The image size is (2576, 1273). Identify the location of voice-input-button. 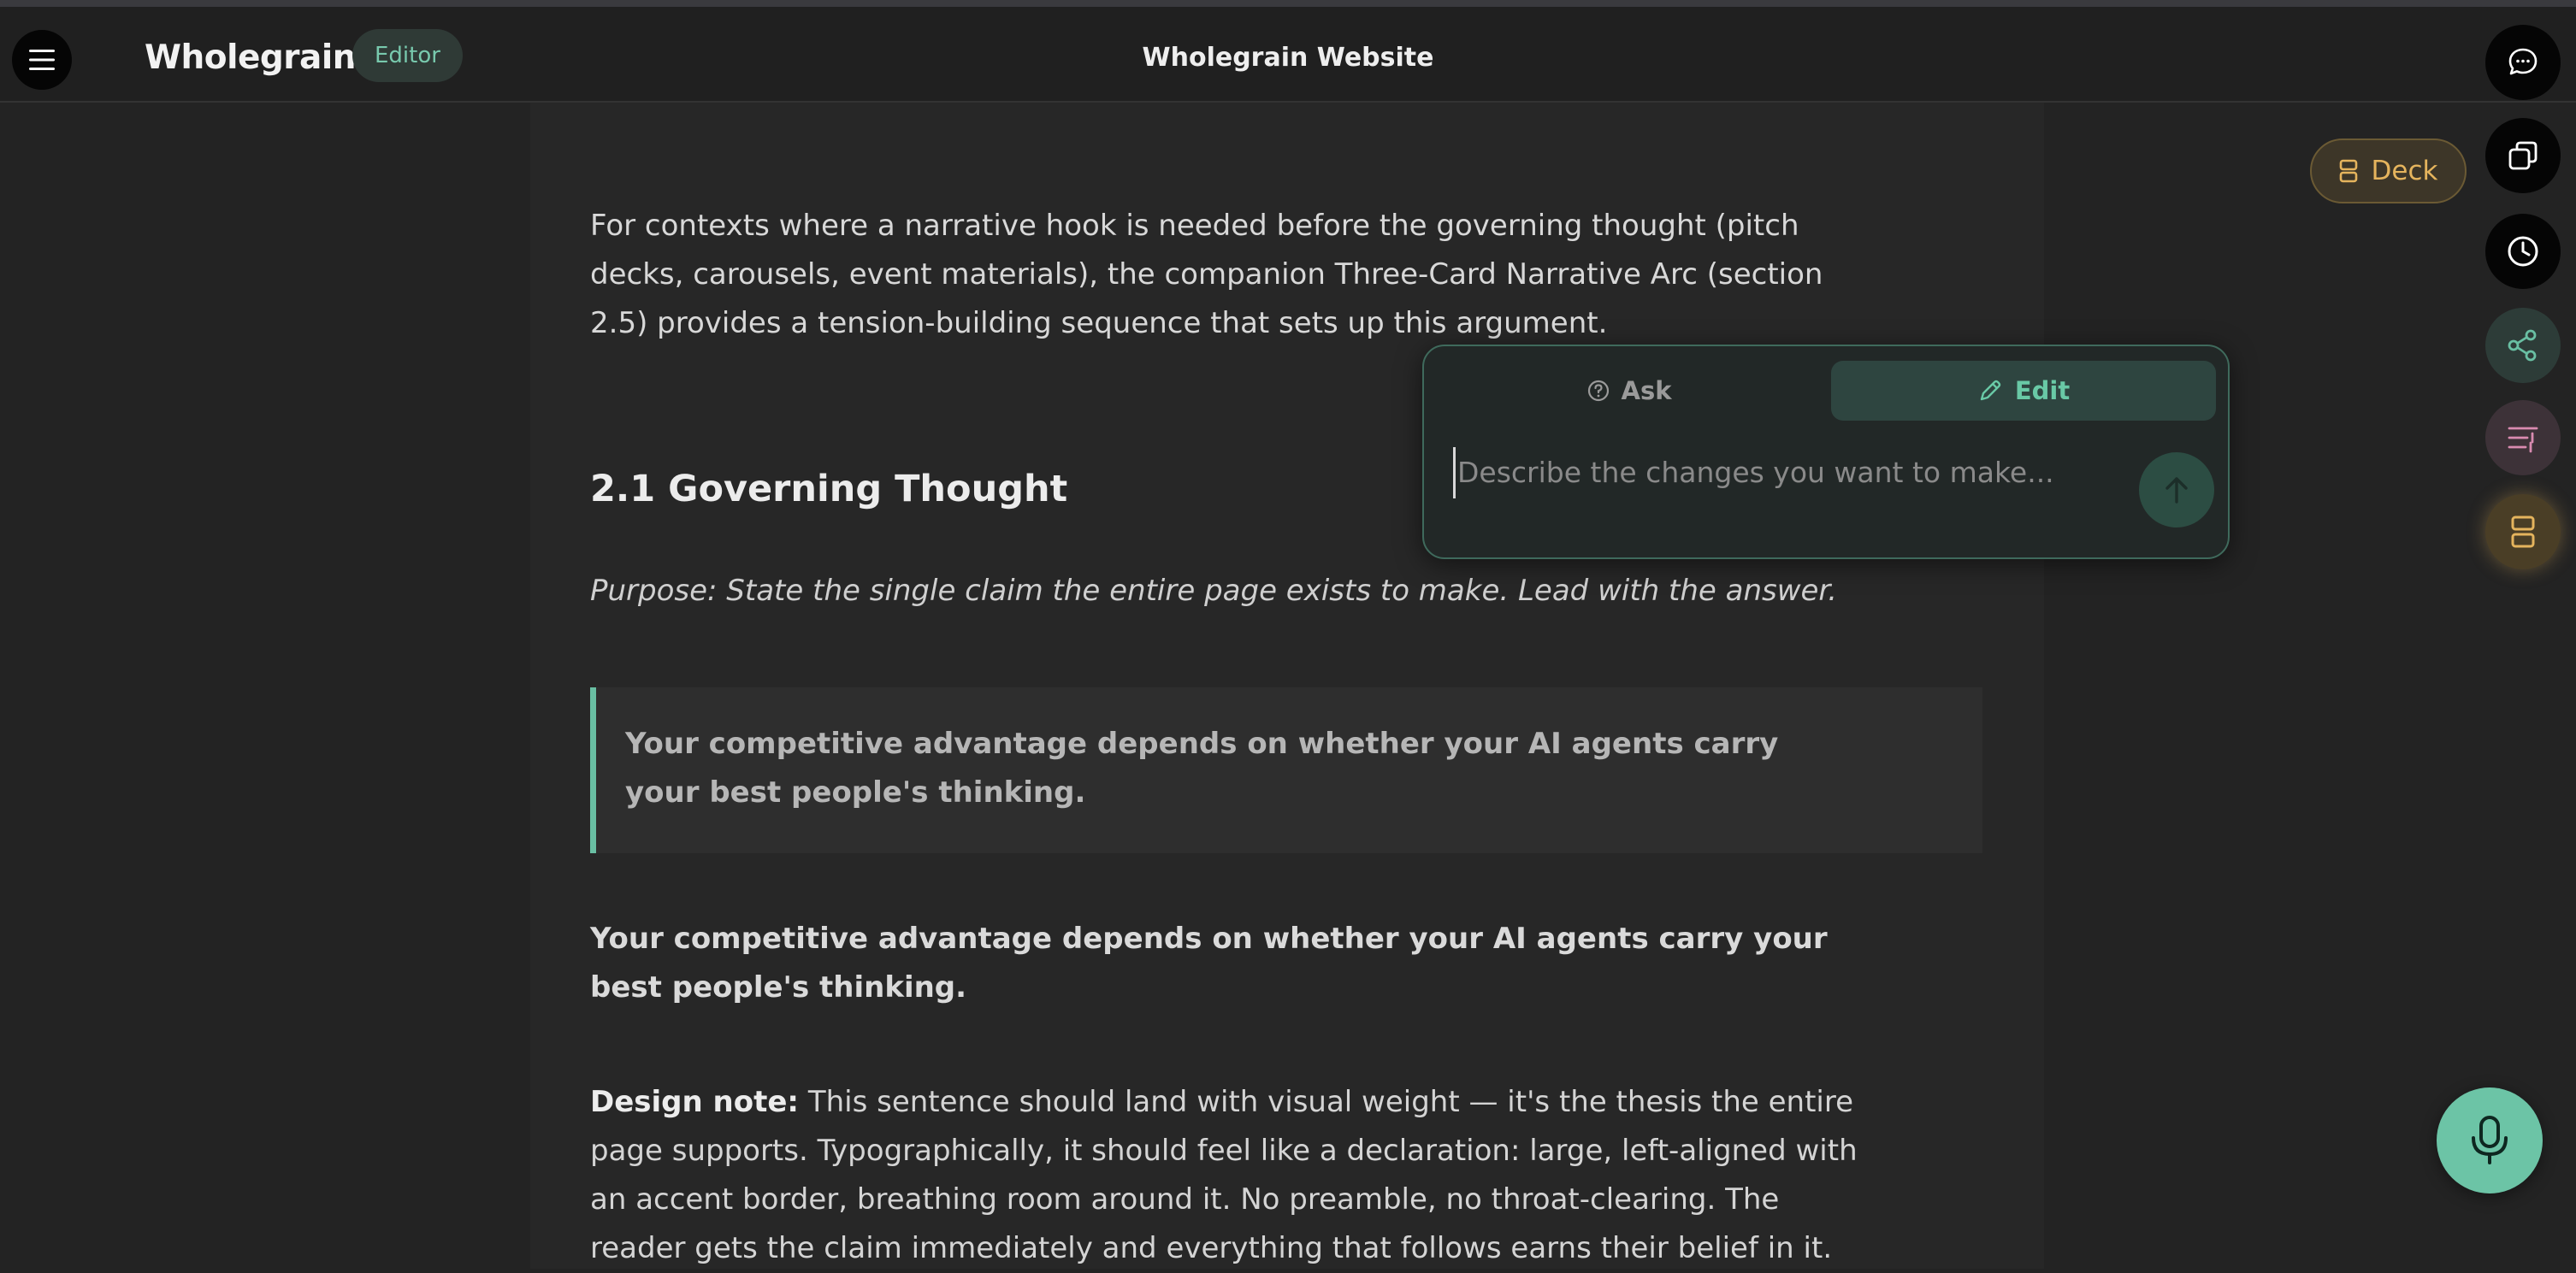
(2490, 1140).